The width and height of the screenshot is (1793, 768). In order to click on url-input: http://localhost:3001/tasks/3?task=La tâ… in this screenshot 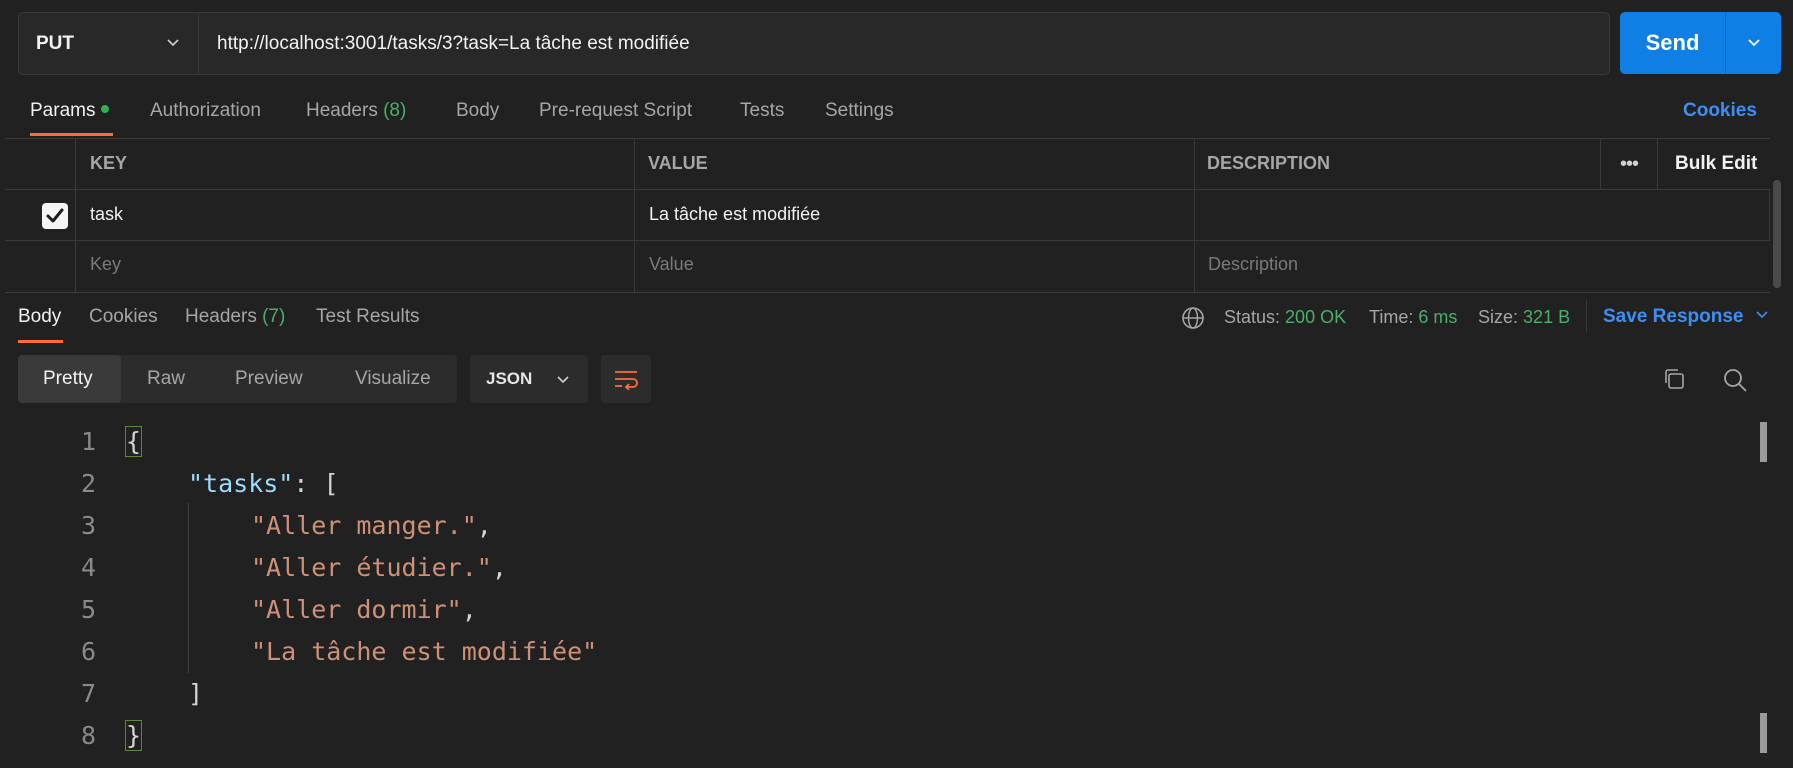, I will do `click(453, 43)`.